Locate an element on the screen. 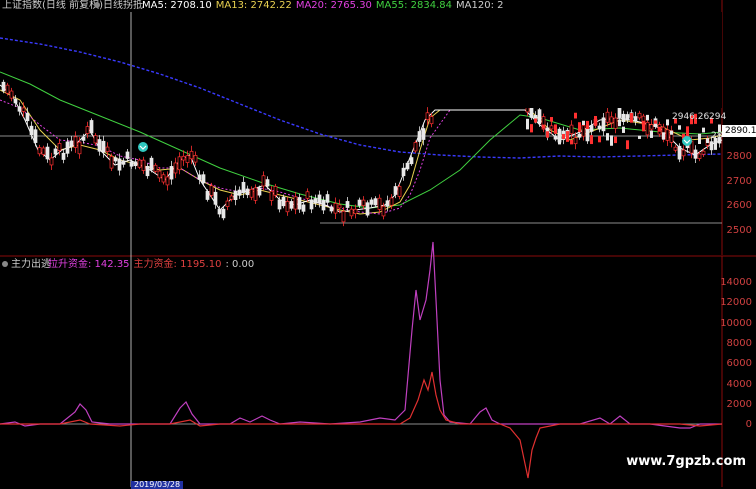  sub-tick: 12000 is located at coordinates (736, 302).